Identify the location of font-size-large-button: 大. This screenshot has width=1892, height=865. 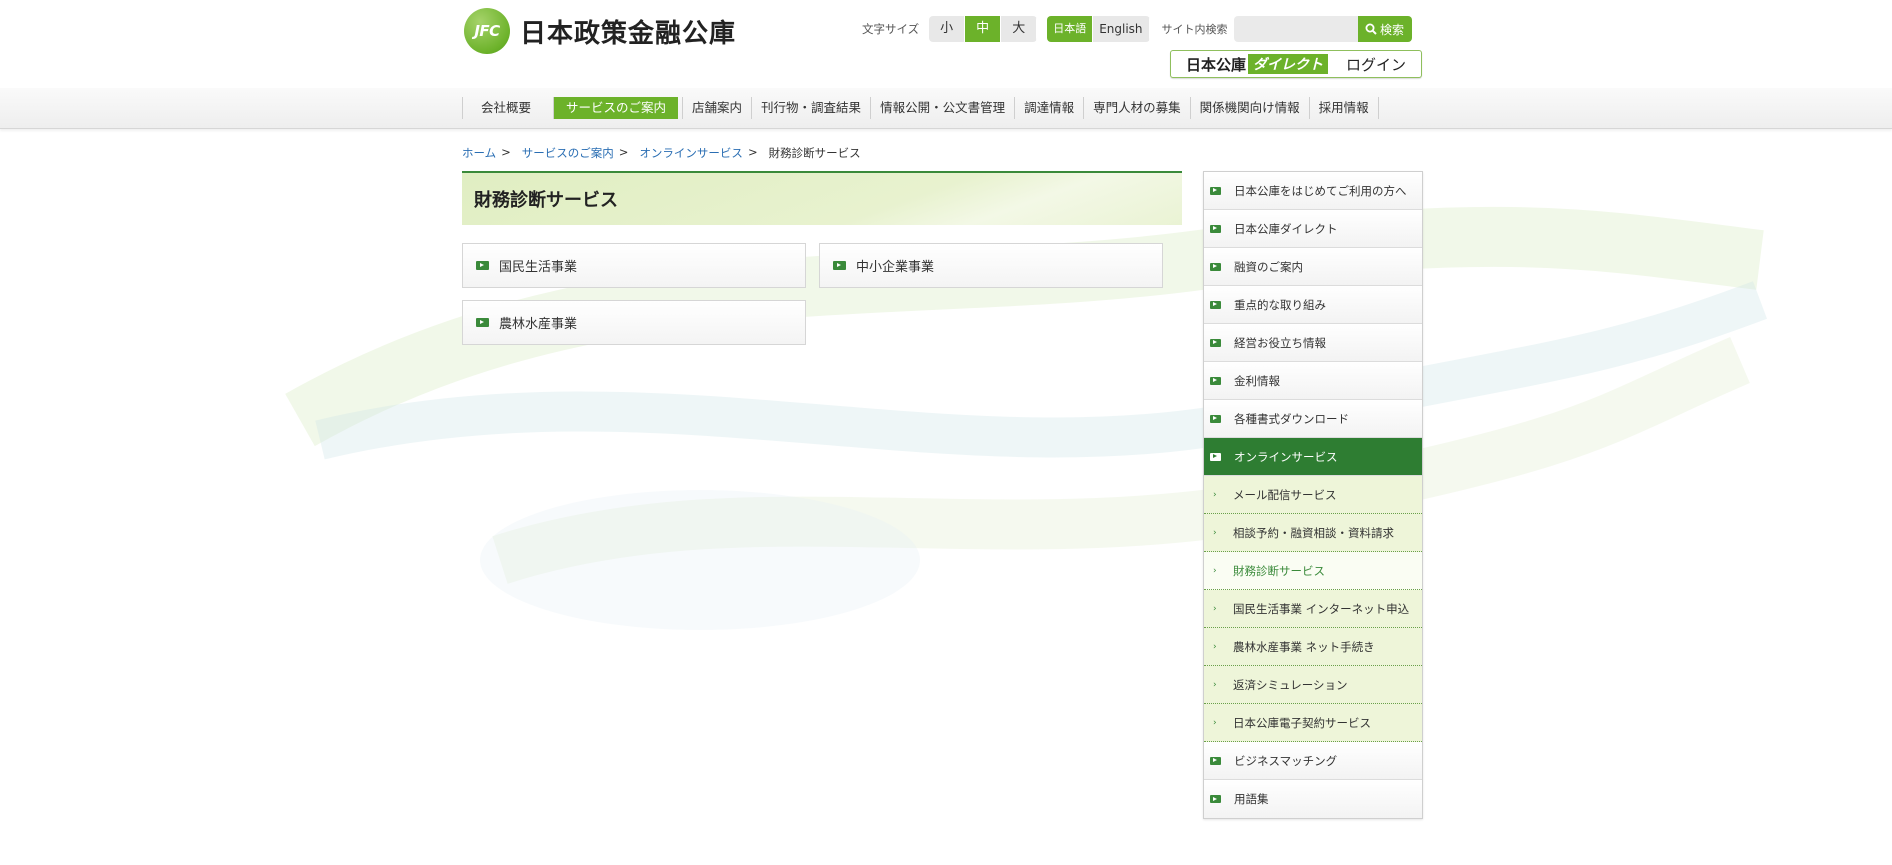
(1019, 29).